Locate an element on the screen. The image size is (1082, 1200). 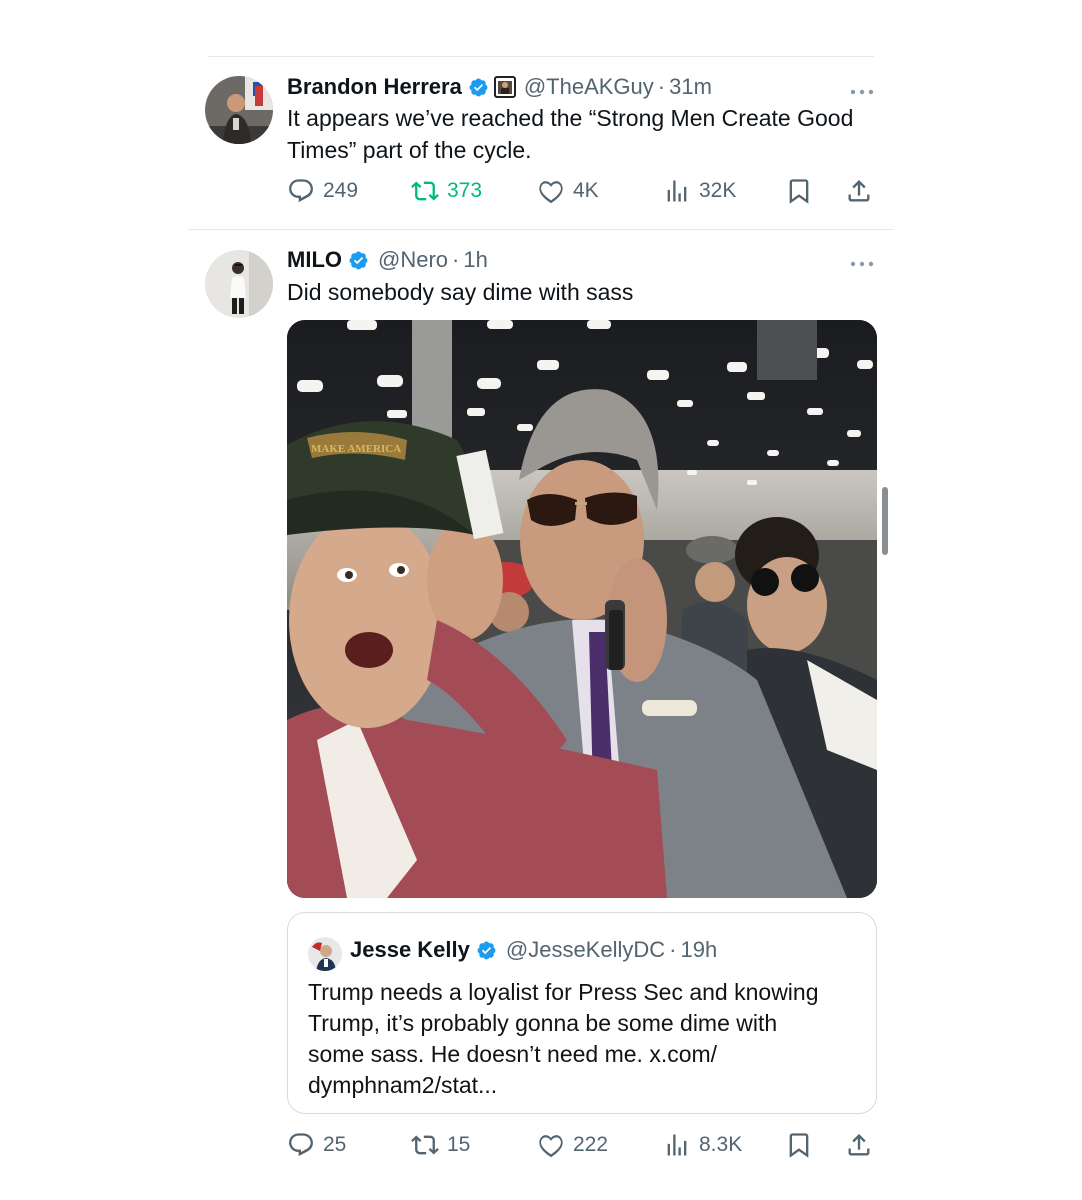
view-count: 8.3K is located at coordinates (721, 1144).